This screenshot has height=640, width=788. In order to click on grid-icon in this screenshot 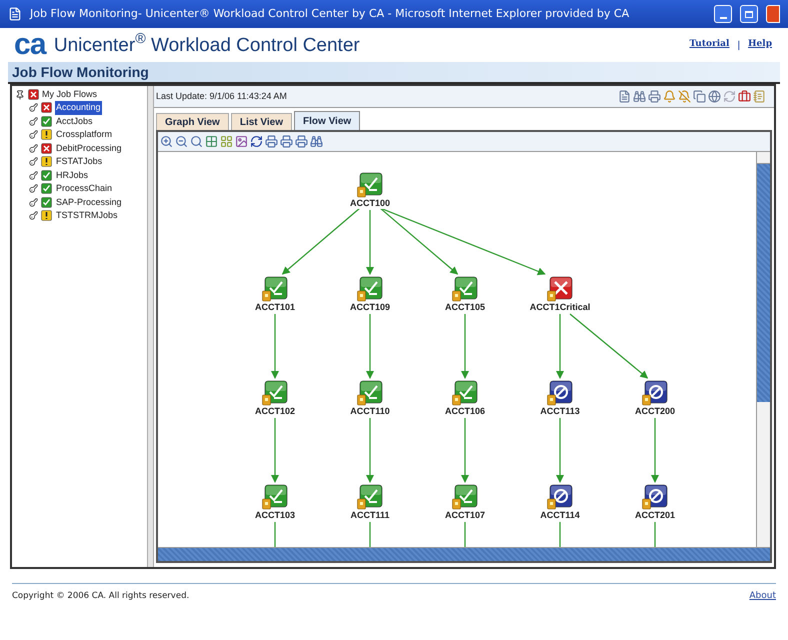, I will do `click(211, 141)`.